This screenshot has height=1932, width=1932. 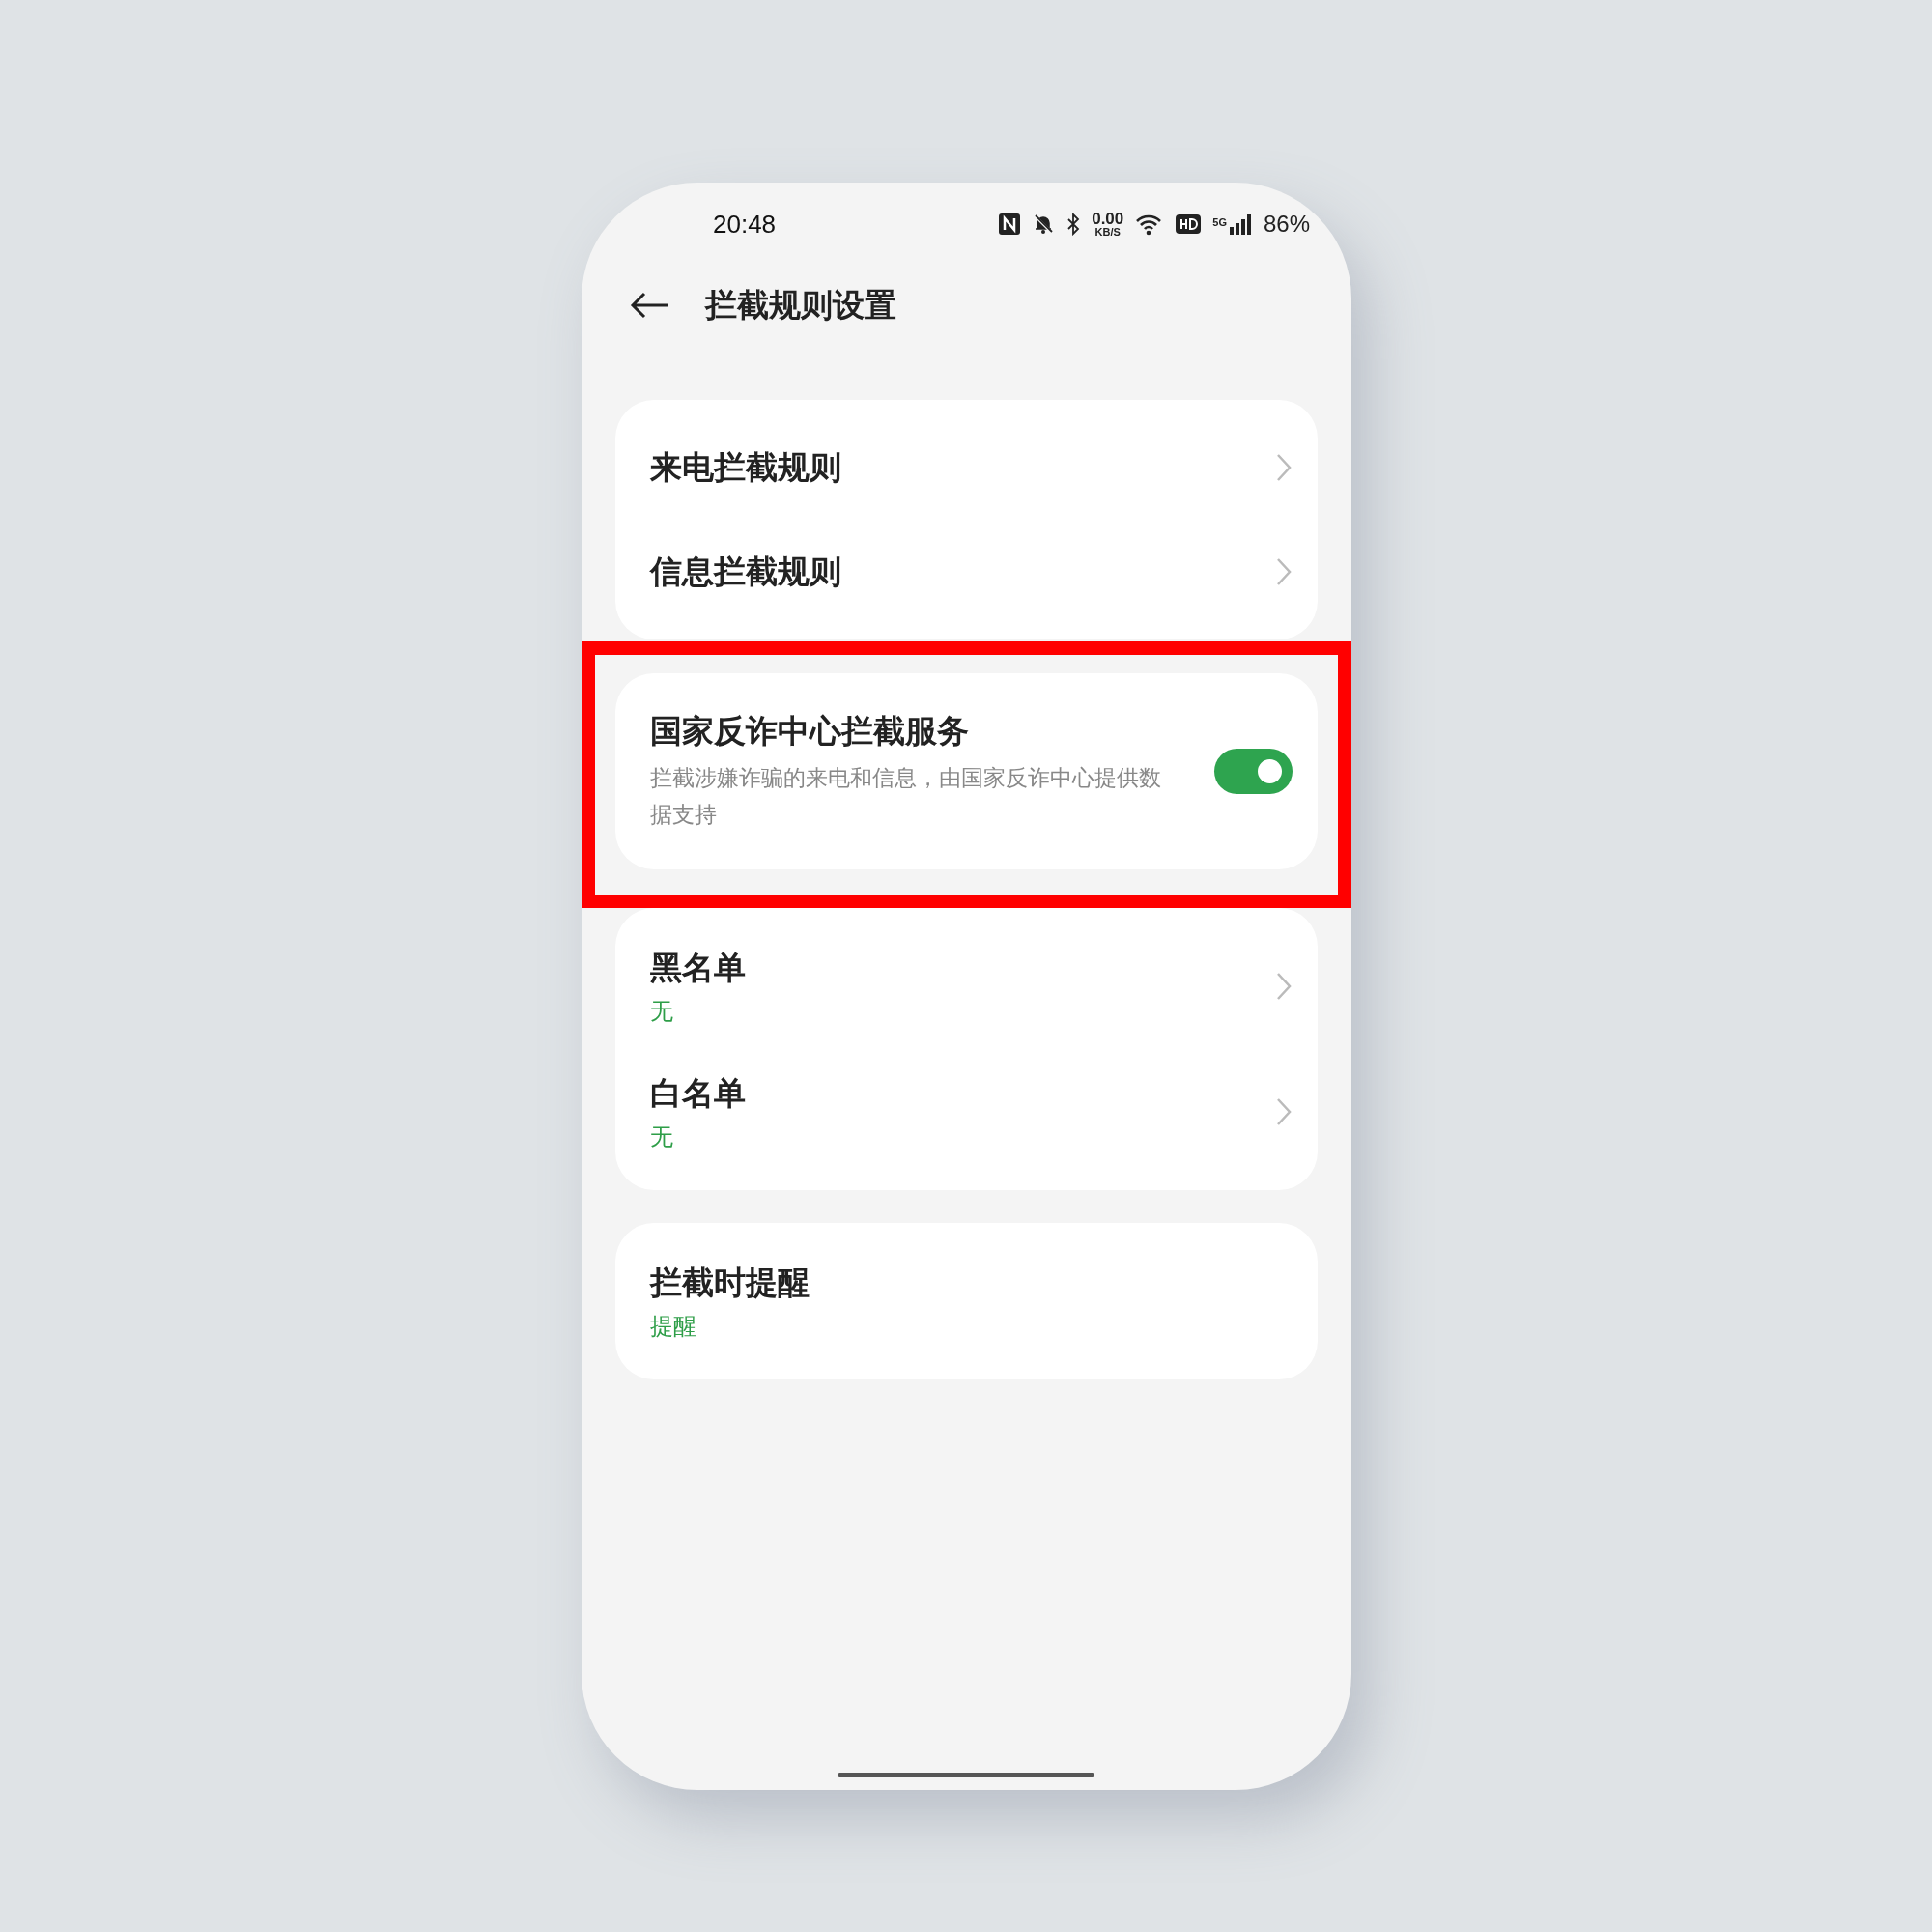 What do you see at coordinates (810, 731) in the screenshot?
I see `row-title: 国家反诈中心拦截服务` at bounding box center [810, 731].